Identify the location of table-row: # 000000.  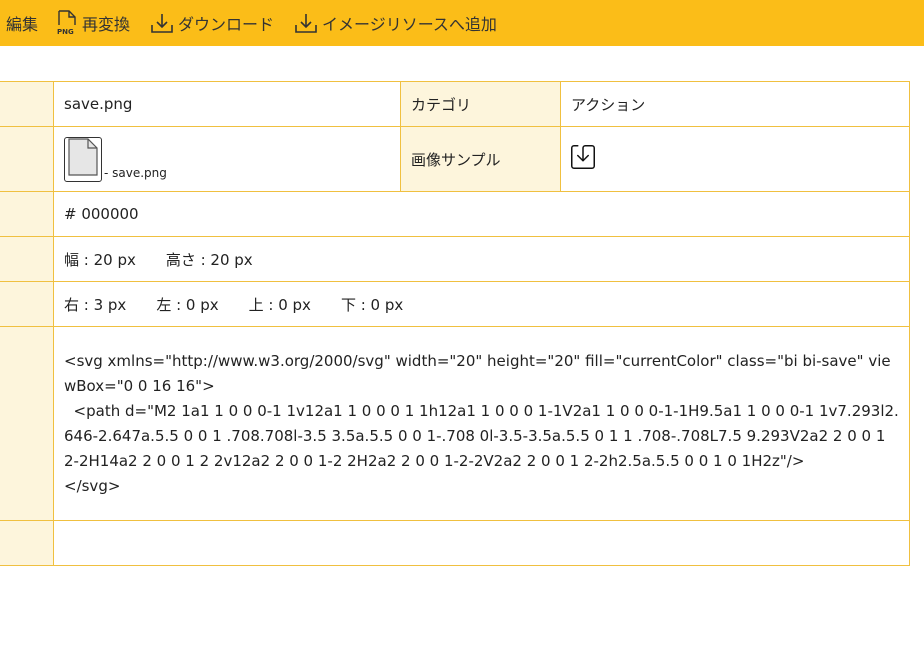
(455, 214).